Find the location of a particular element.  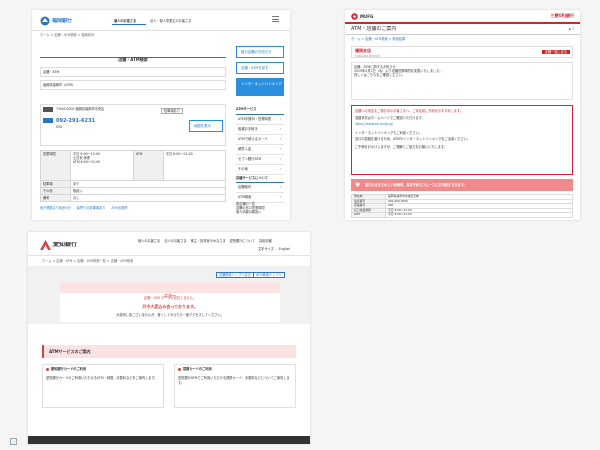

mufg-logo: MUFG is located at coordinates (362, 16).